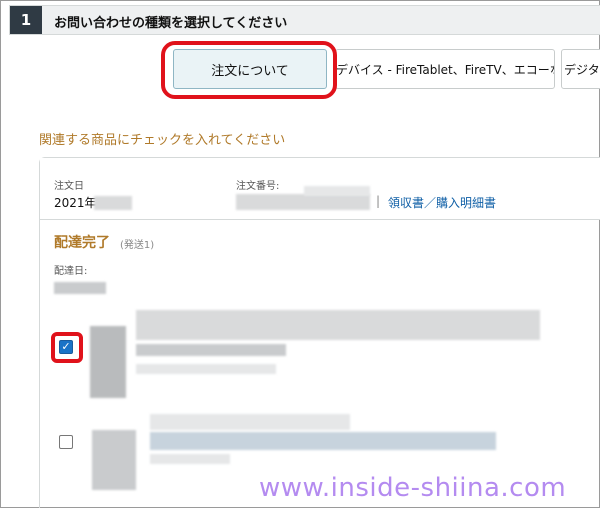 Image resolution: width=600 pixels, height=508 pixels. I want to click on tab-digital: デジタル, so click(580, 69).